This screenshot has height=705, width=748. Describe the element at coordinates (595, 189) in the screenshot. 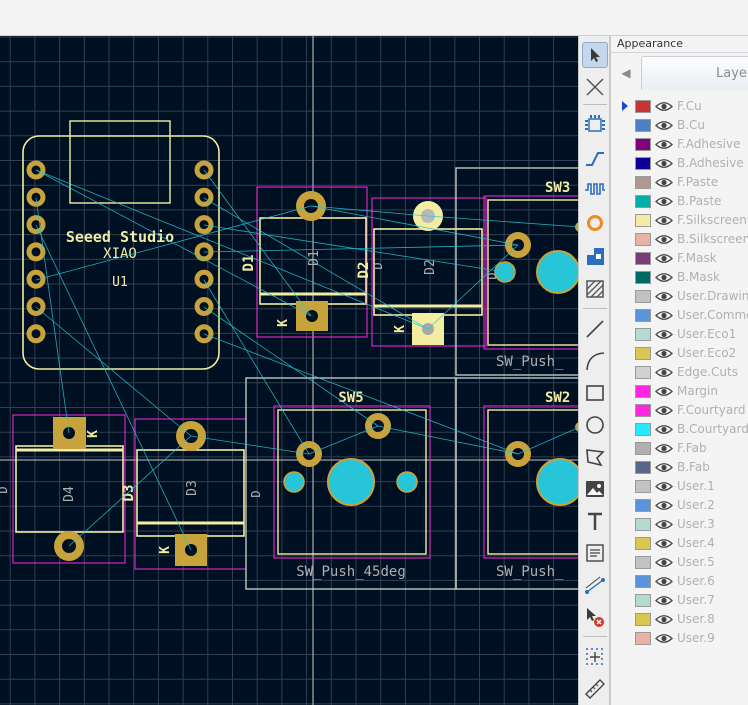

I see `tune-length-button` at that location.